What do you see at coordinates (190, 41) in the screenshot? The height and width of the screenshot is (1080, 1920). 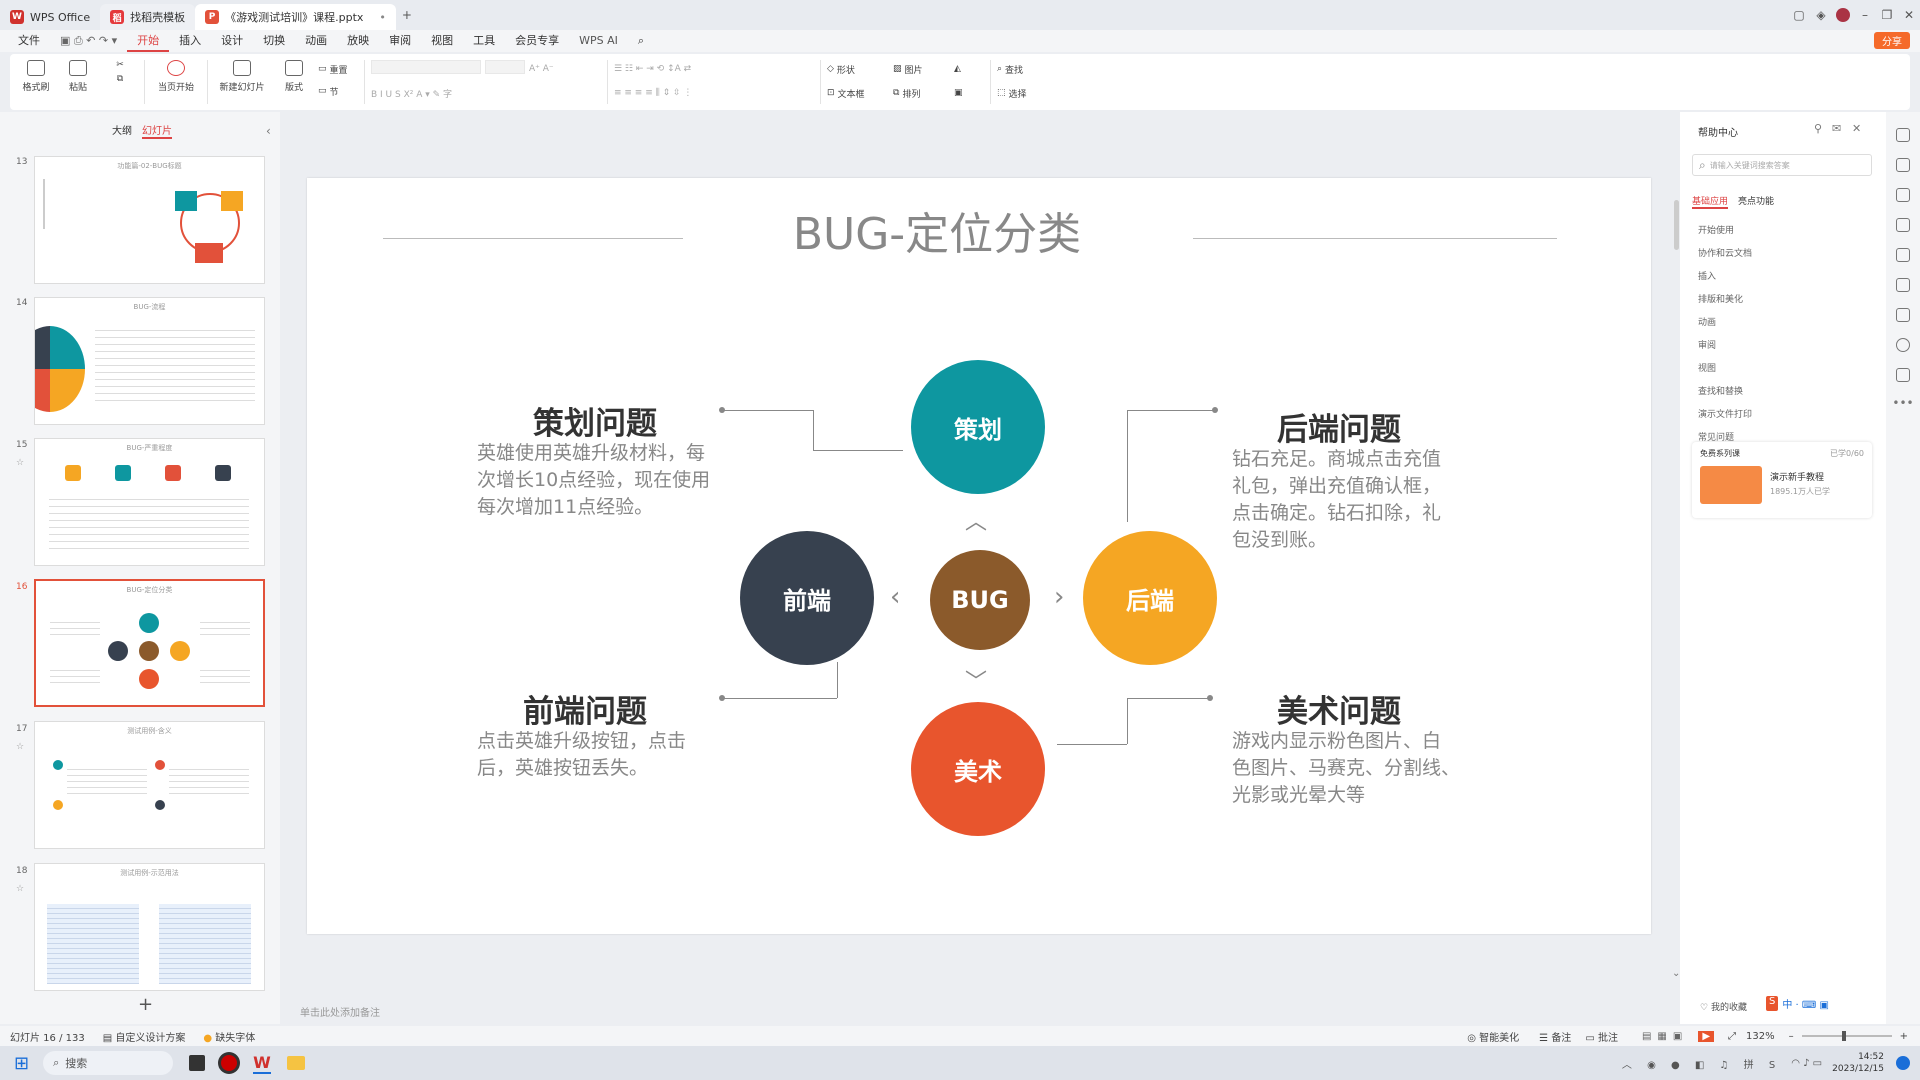 I see `menu-insert: 插入` at bounding box center [190, 41].